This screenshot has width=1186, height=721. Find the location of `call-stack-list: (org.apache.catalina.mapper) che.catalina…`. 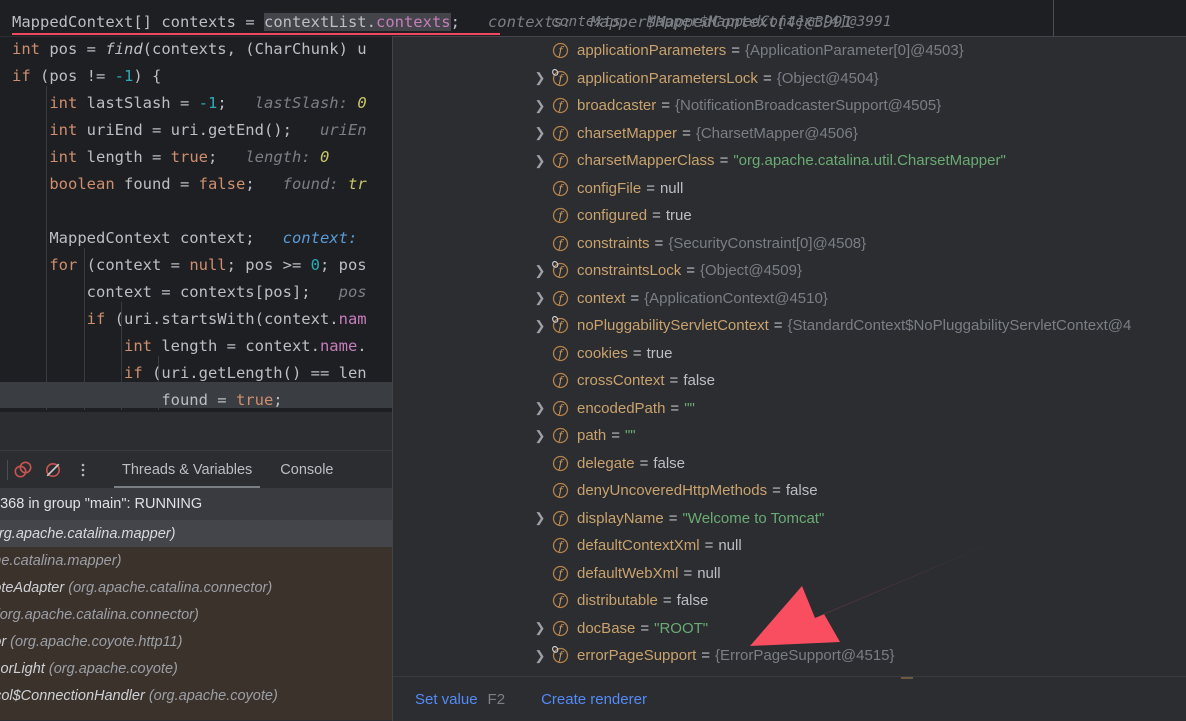

call-stack-list: (org.apache.catalina.mapper) che.catalina… is located at coordinates (196, 620).